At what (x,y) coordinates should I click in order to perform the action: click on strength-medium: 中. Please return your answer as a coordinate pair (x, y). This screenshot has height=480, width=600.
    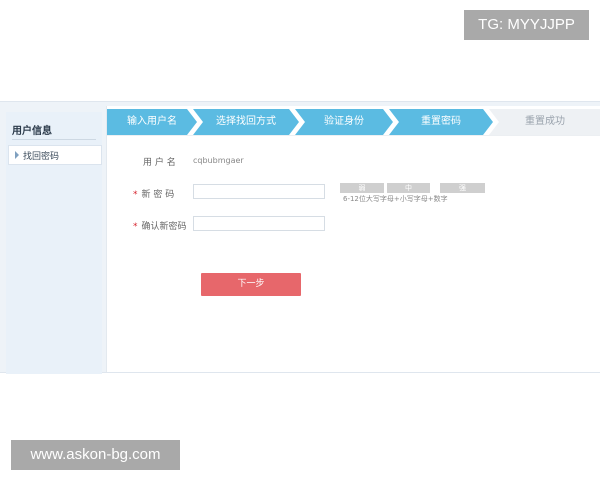
    Looking at the image, I should click on (408, 188).